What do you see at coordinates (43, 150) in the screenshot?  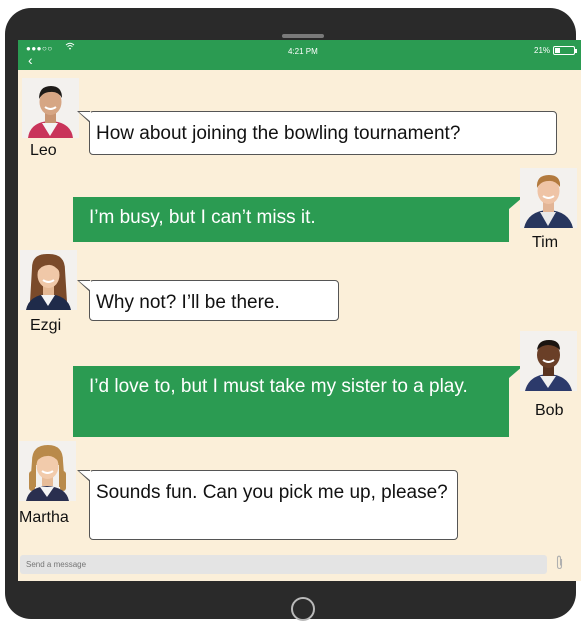 I see `sender-name-leo: Leo` at bounding box center [43, 150].